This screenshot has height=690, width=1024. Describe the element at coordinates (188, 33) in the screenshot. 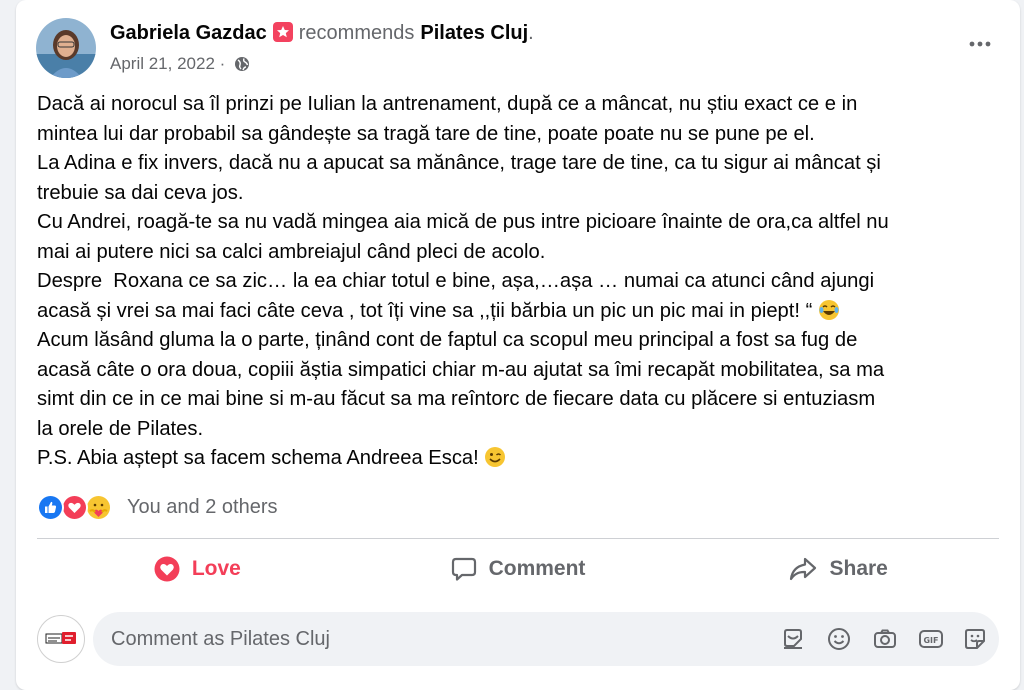

I see `author-name: Gabriela Gazdac` at that location.